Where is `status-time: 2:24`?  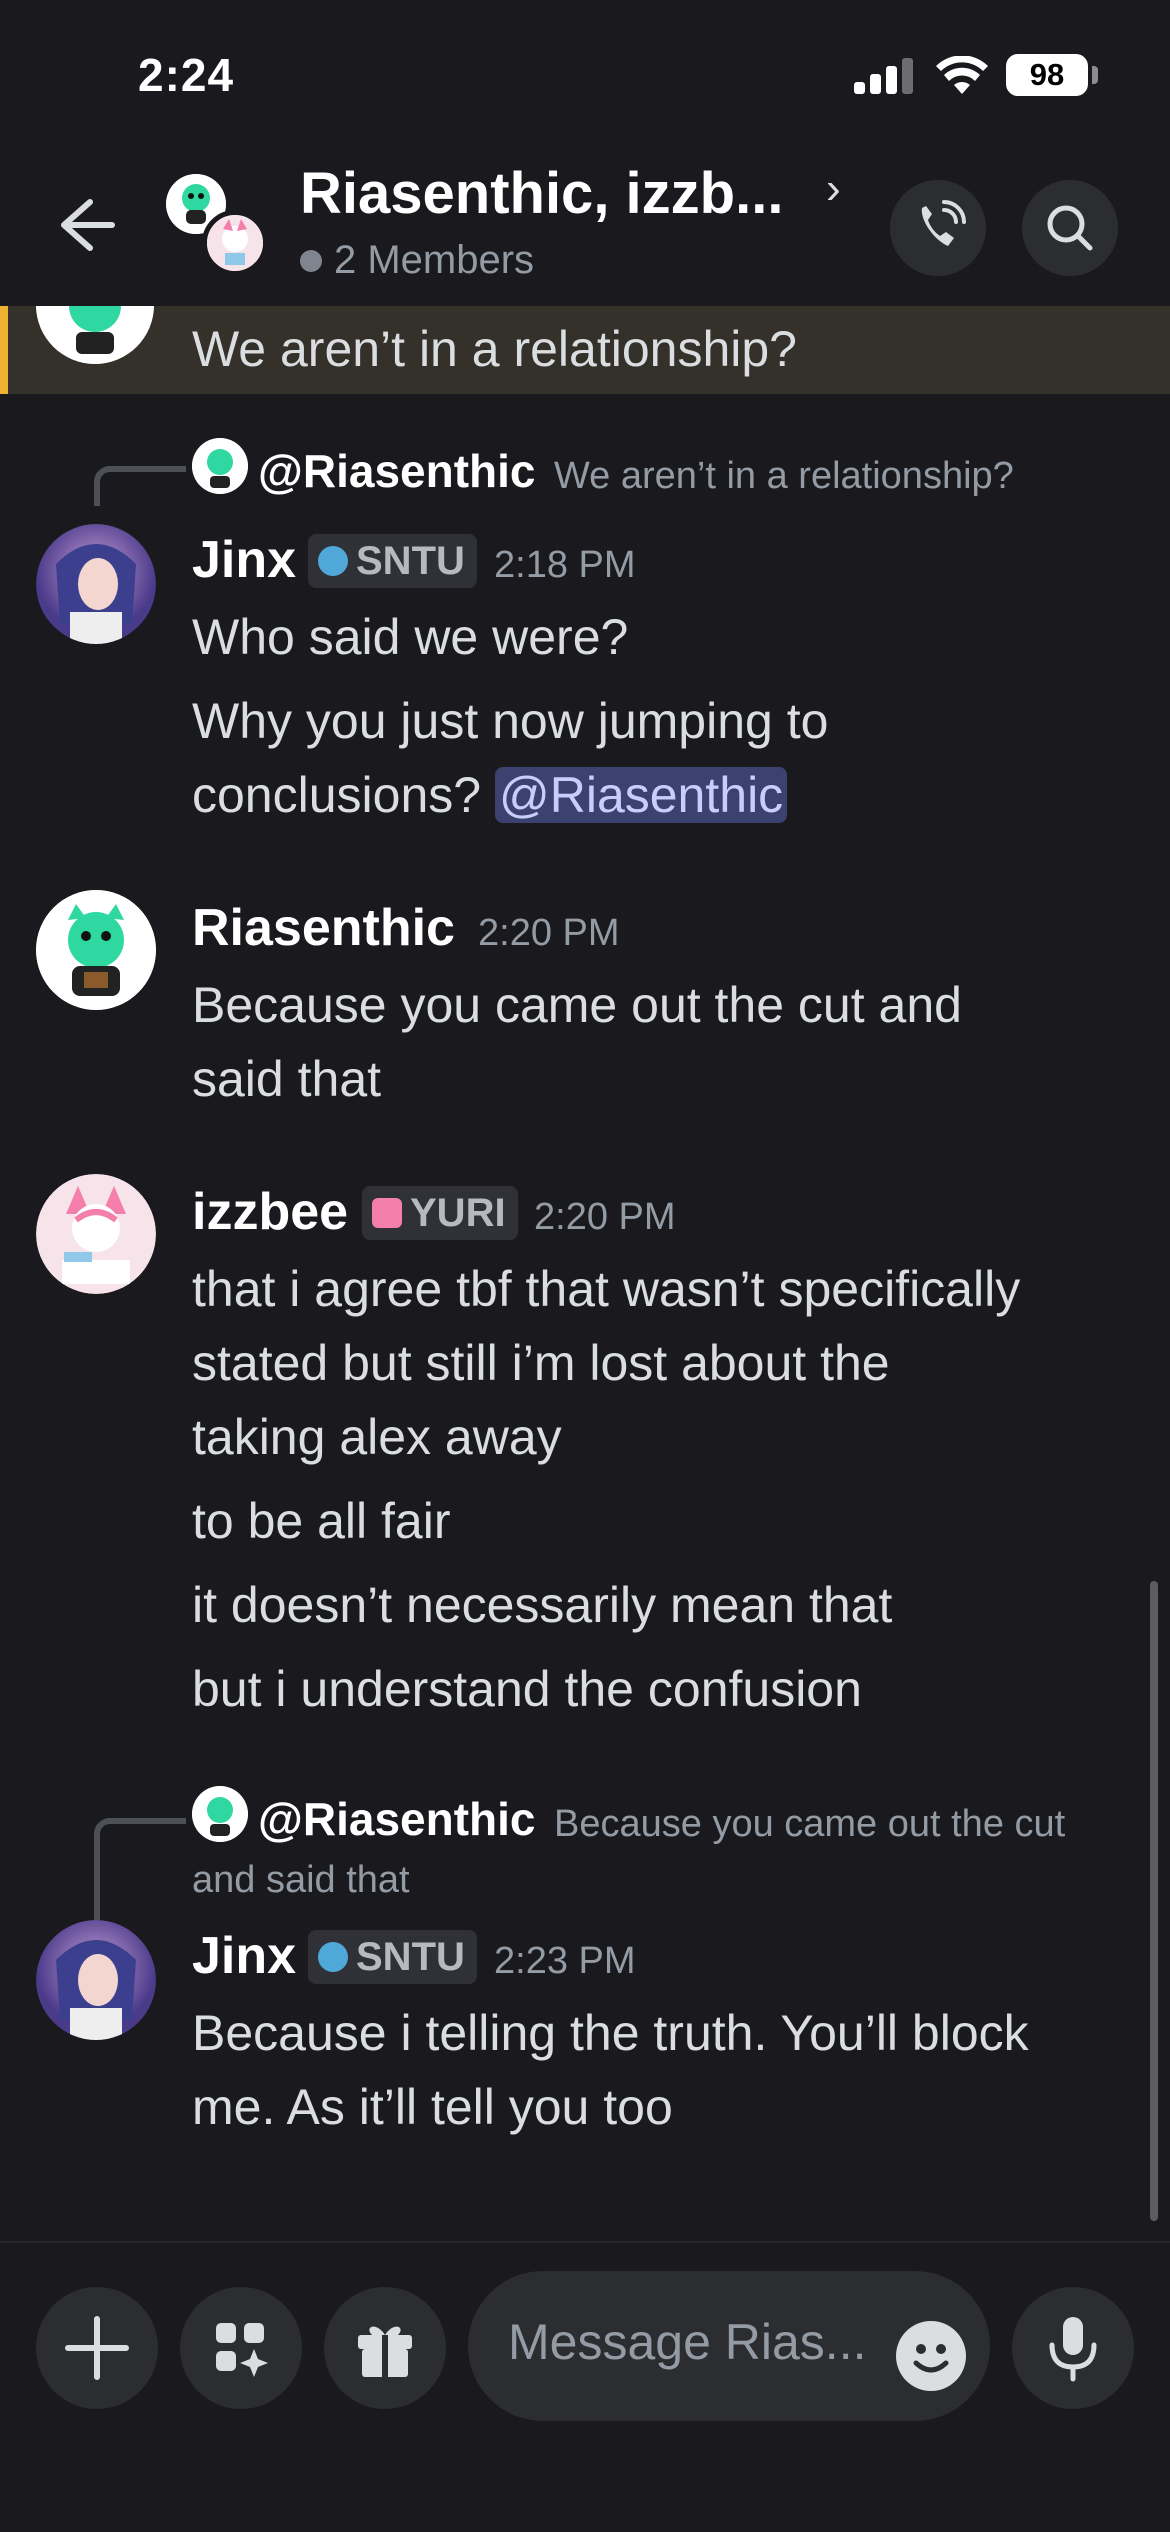
status-time: 2:24 is located at coordinates (186, 75).